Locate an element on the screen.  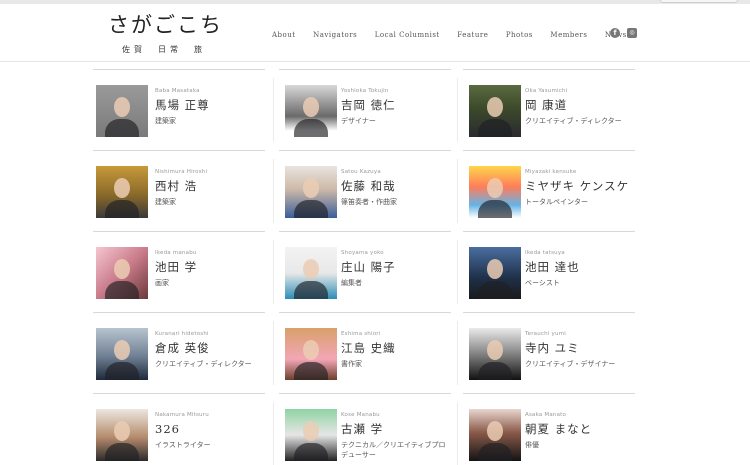
member-card: Kuranari hidetoshi 倉成 英俊クリエイティブ・ディレクター is located at coordinates (179, 352).